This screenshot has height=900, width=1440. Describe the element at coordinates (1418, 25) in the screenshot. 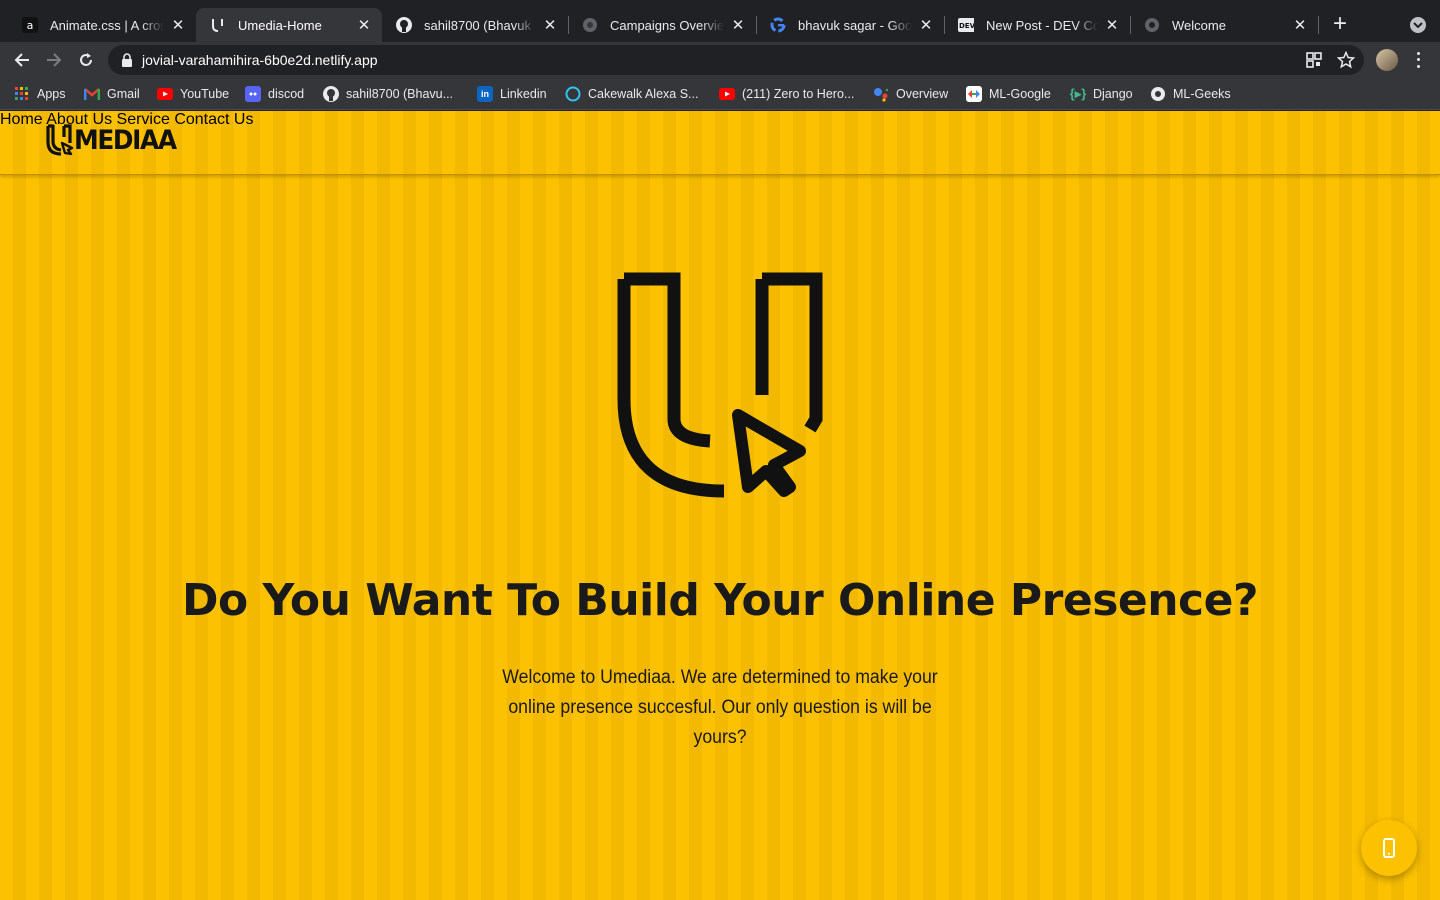

I see `tab-search-chevron-icon` at that location.